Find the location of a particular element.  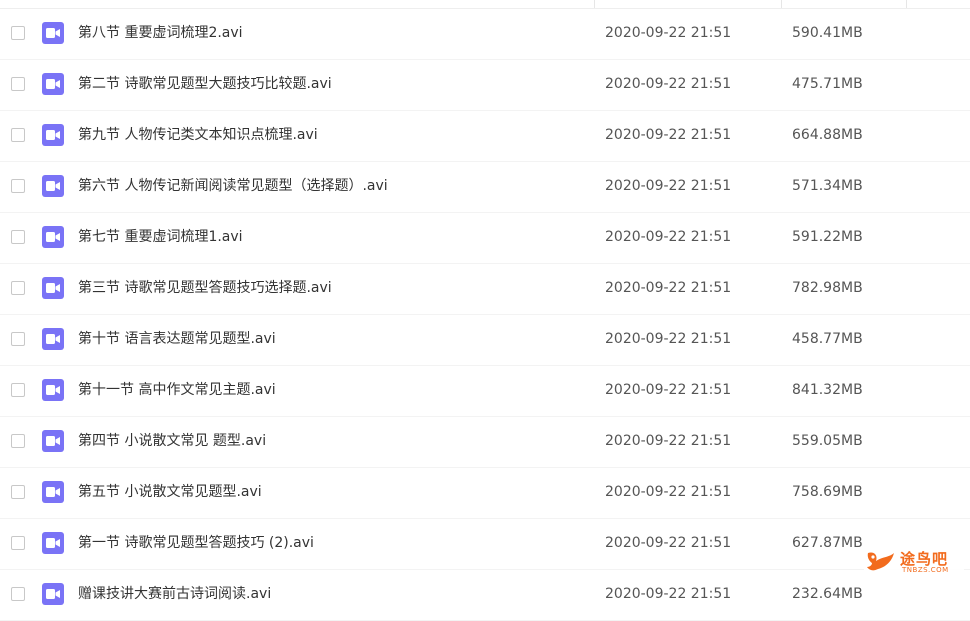

file-size: 458.77MB is located at coordinates (827, 339).